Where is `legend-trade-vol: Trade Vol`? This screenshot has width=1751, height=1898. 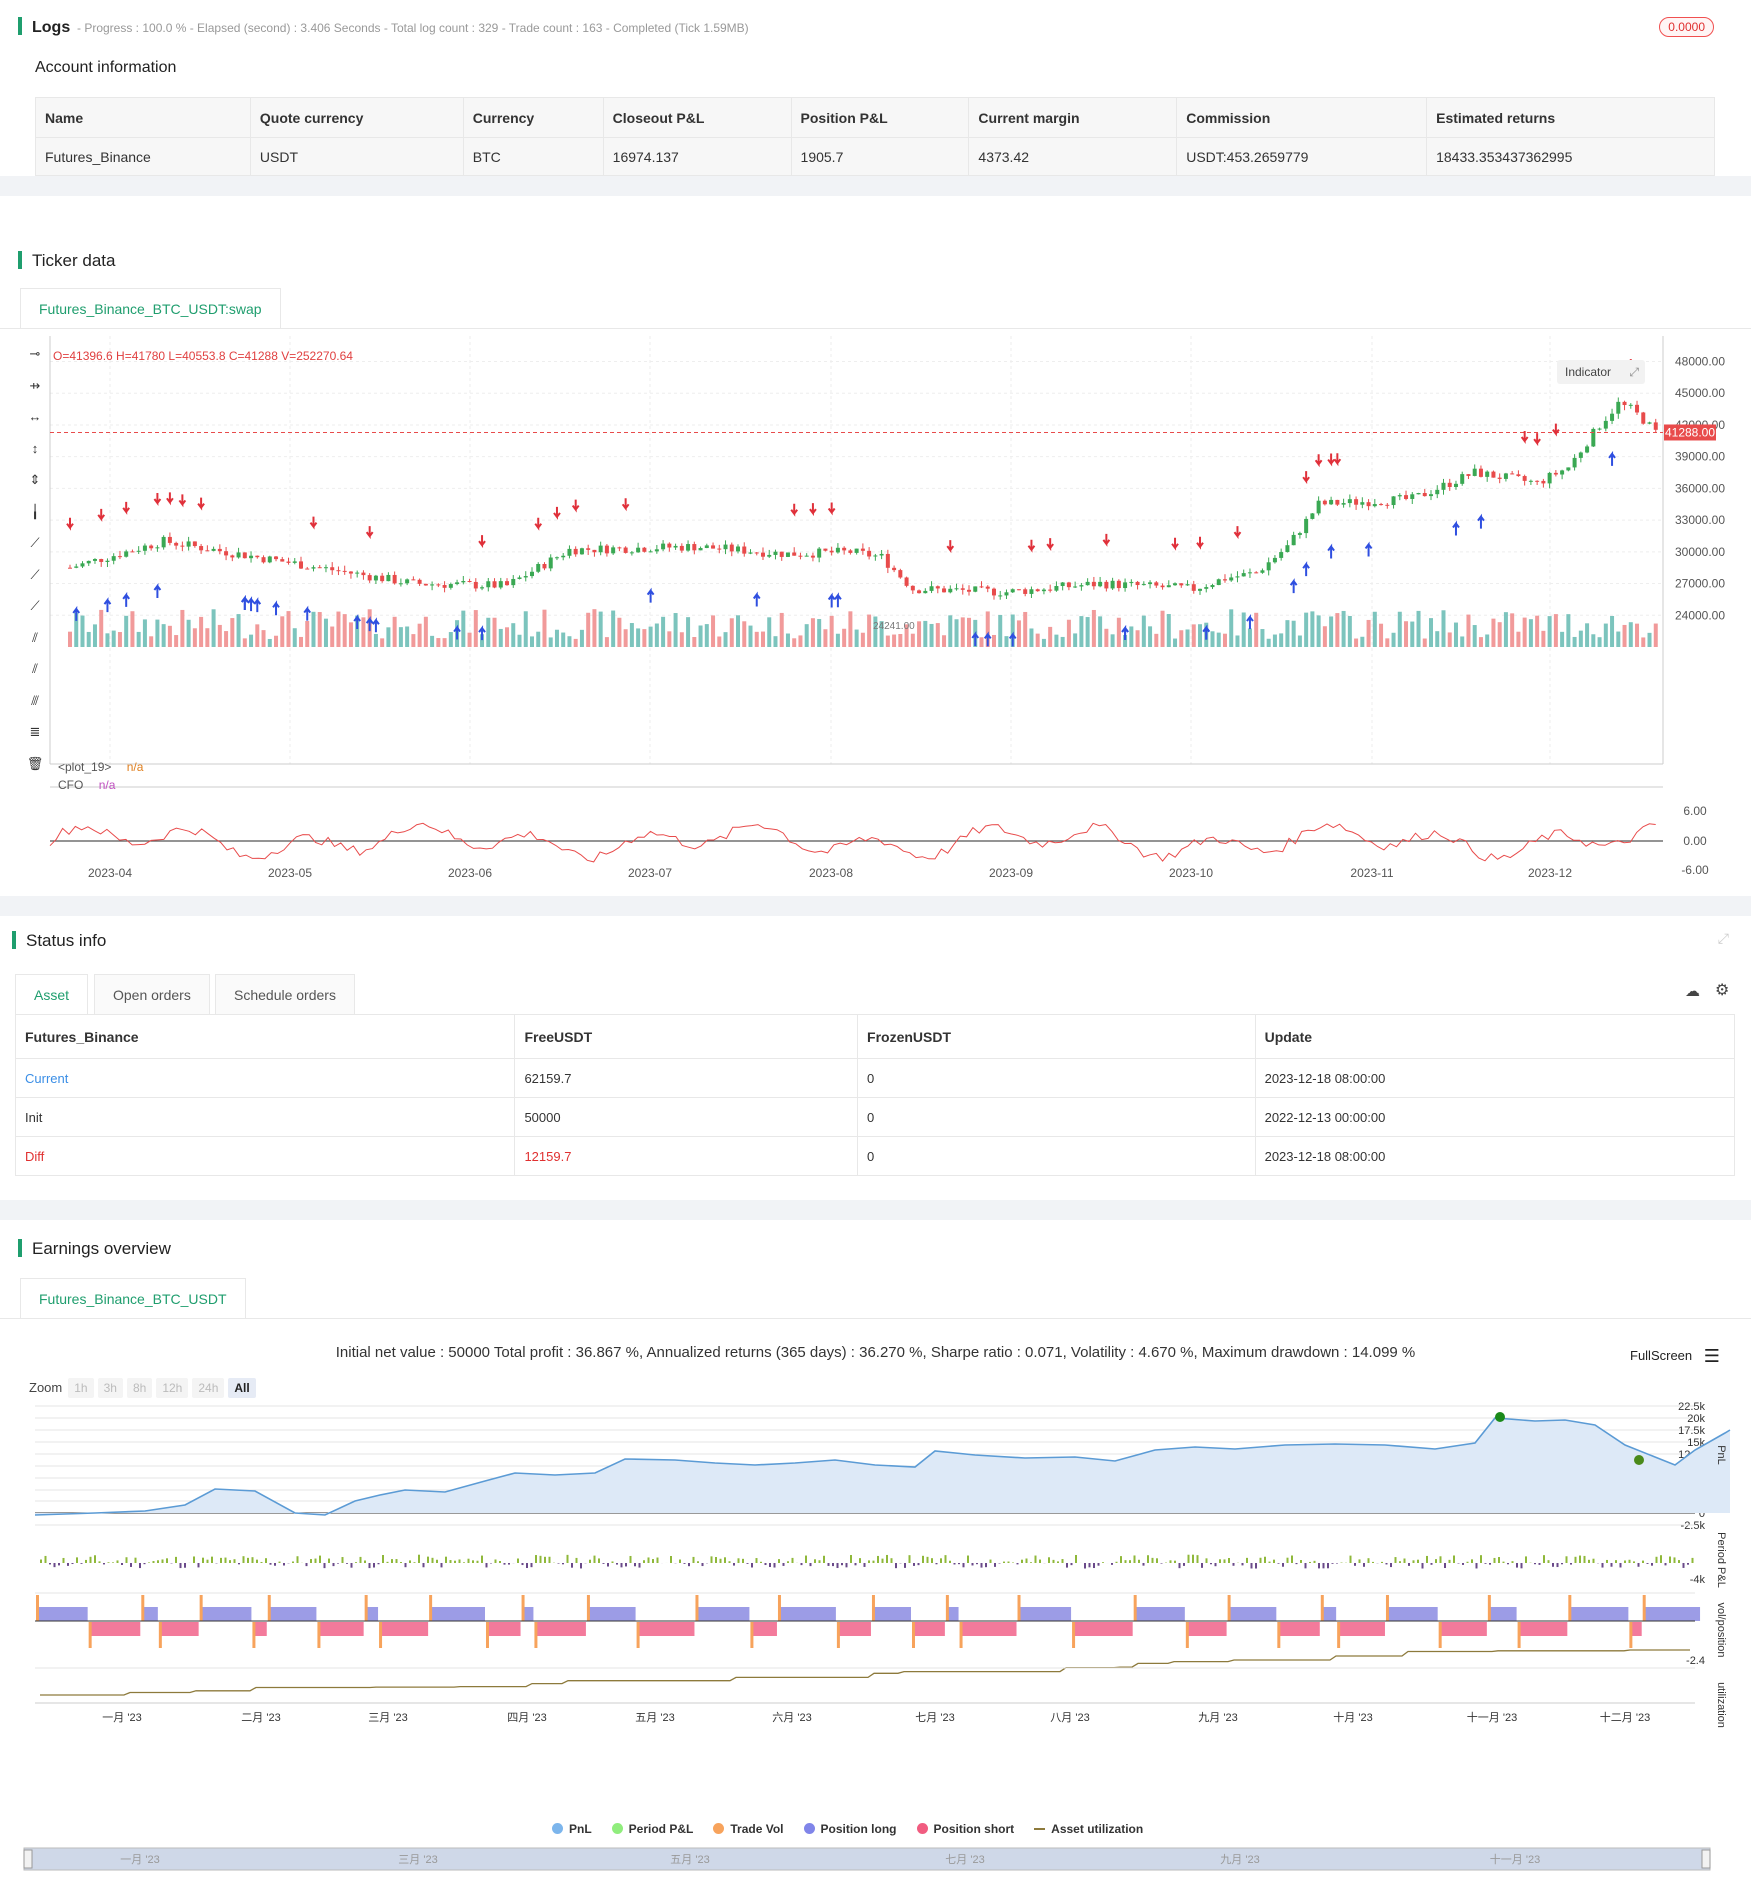
legend-trade-vol: Trade Vol is located at coordinates (748, 1829).